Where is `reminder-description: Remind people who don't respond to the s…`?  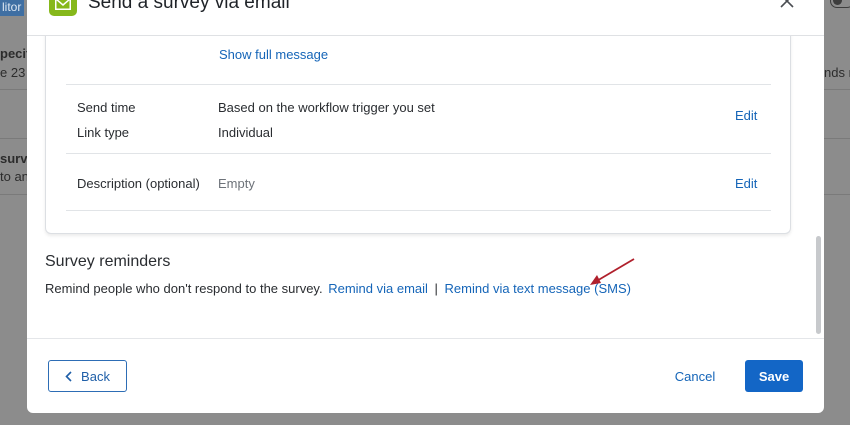
reminder-description: Remind people who don't respond to the s… is located at coordinates (184, 288).